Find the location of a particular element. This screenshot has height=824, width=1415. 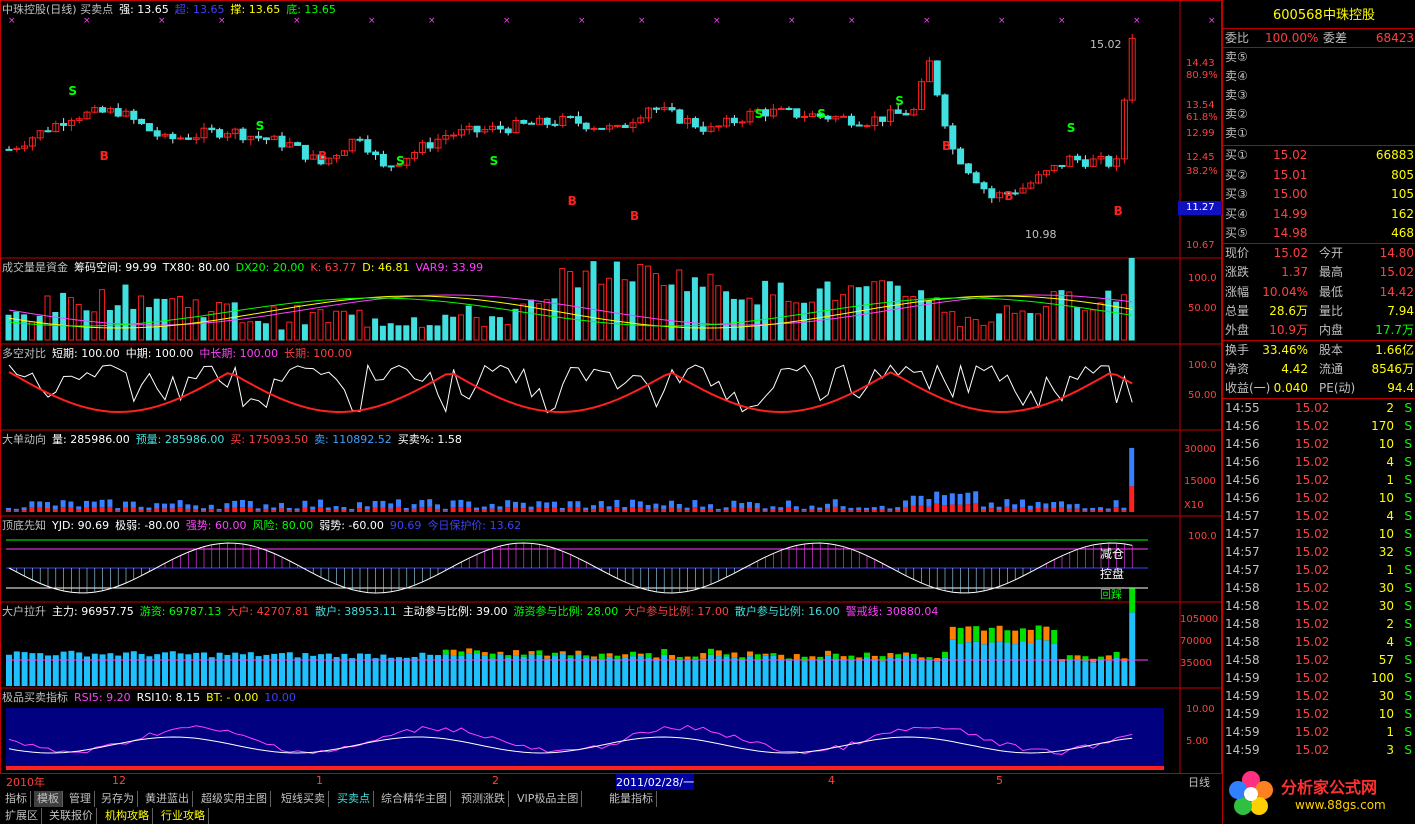

tab-另存为: 另存为 is located at coordinates (118, 799).